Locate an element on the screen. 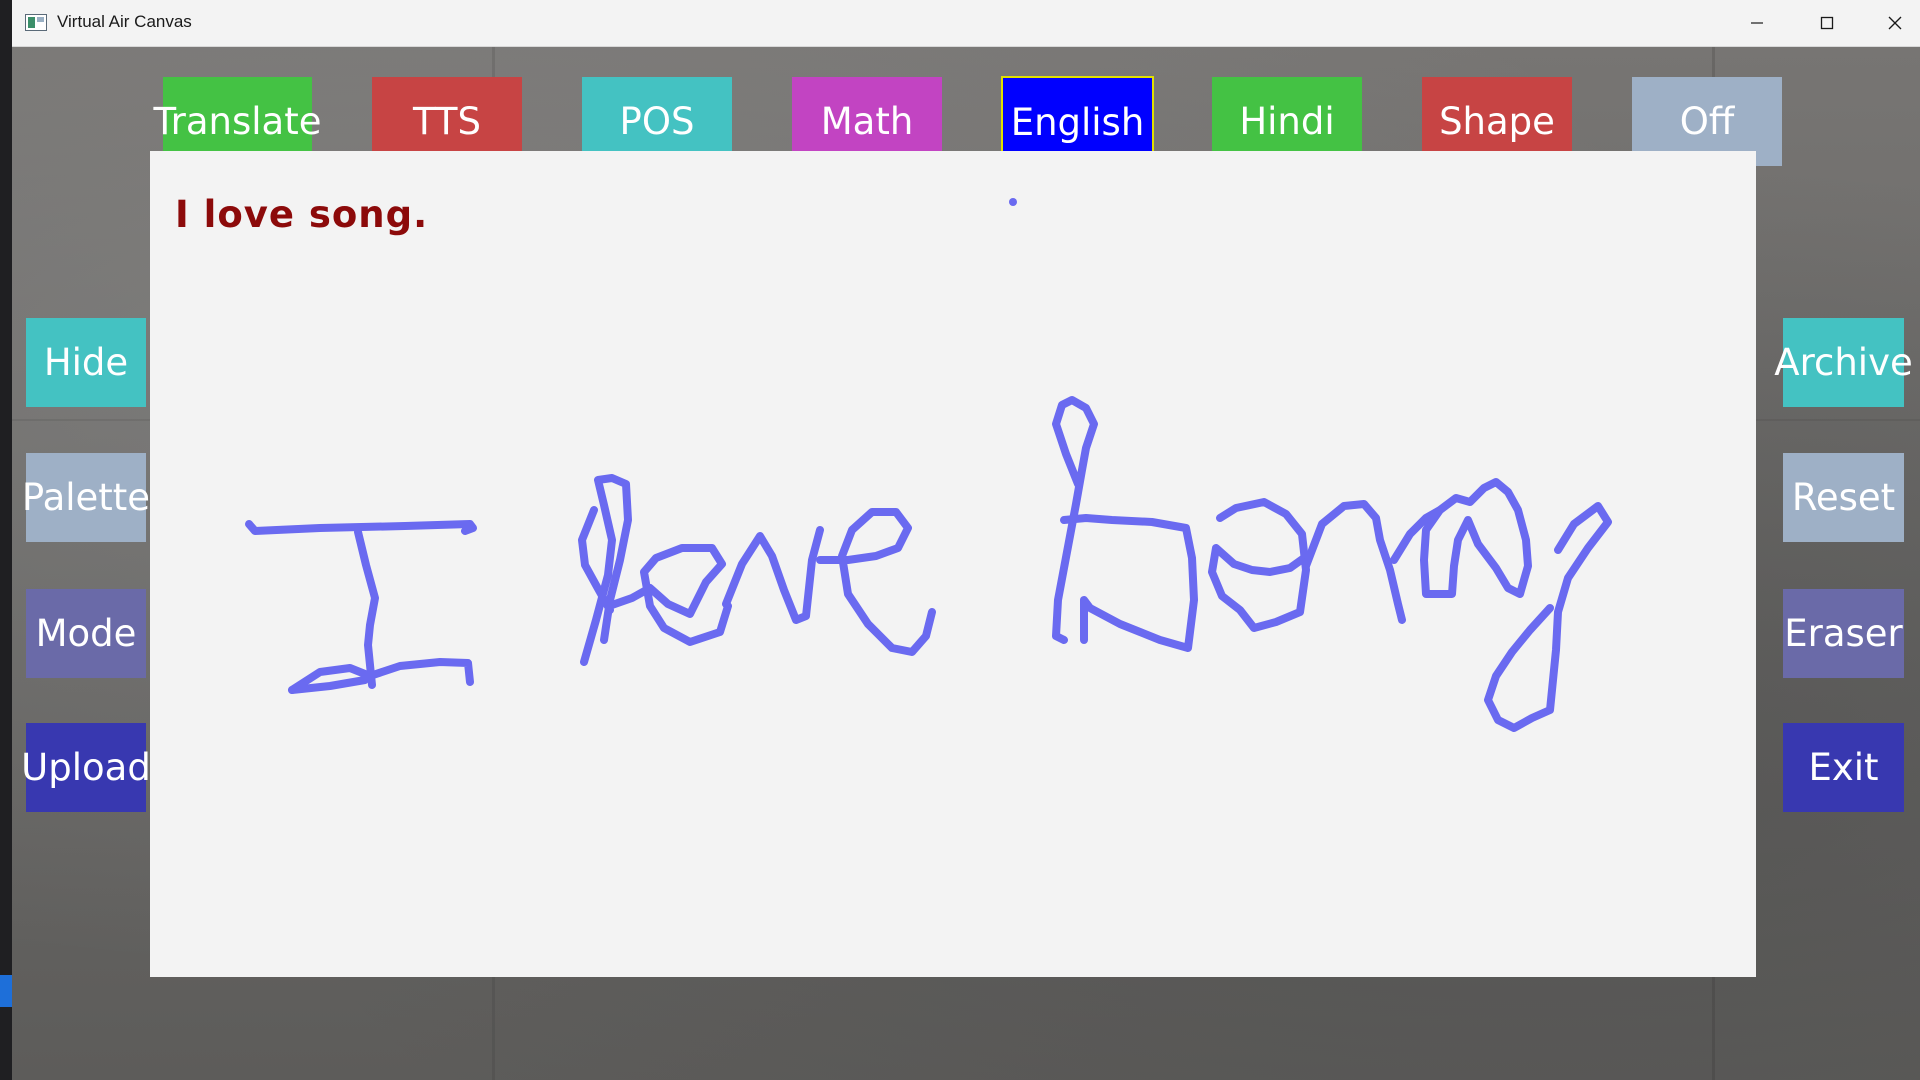  maximize-button is located at coordinates (1827, 23).